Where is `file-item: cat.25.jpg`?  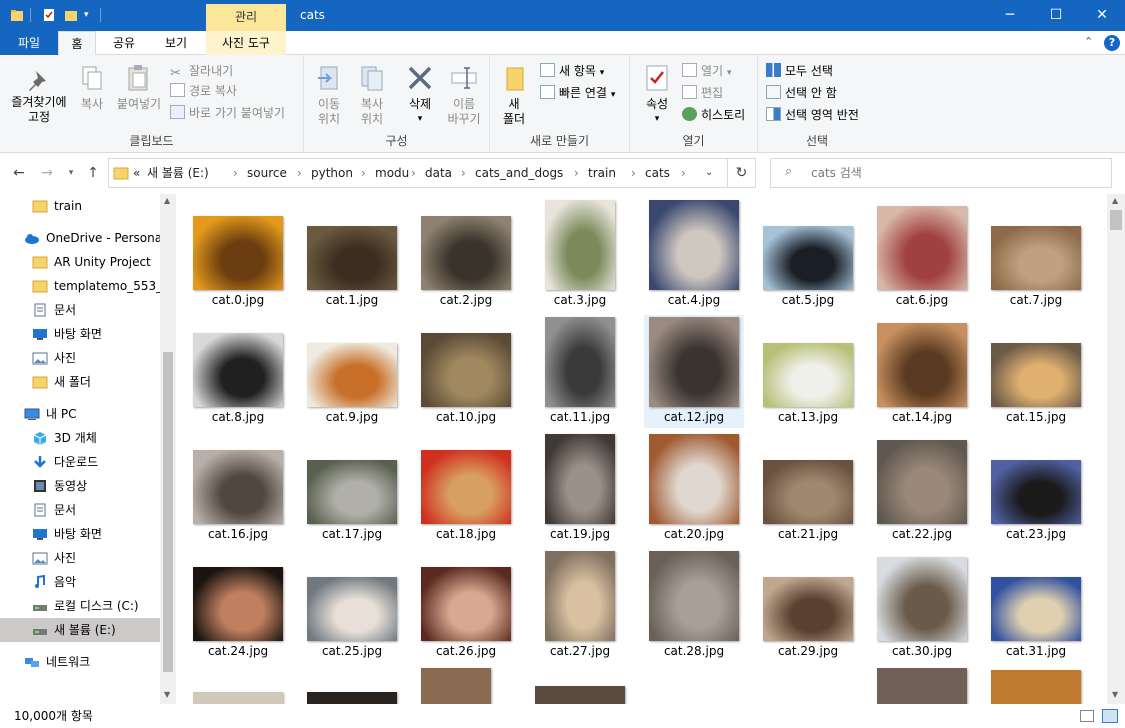
file-item: cat.25.jpg is located at coordinates (352, 605).